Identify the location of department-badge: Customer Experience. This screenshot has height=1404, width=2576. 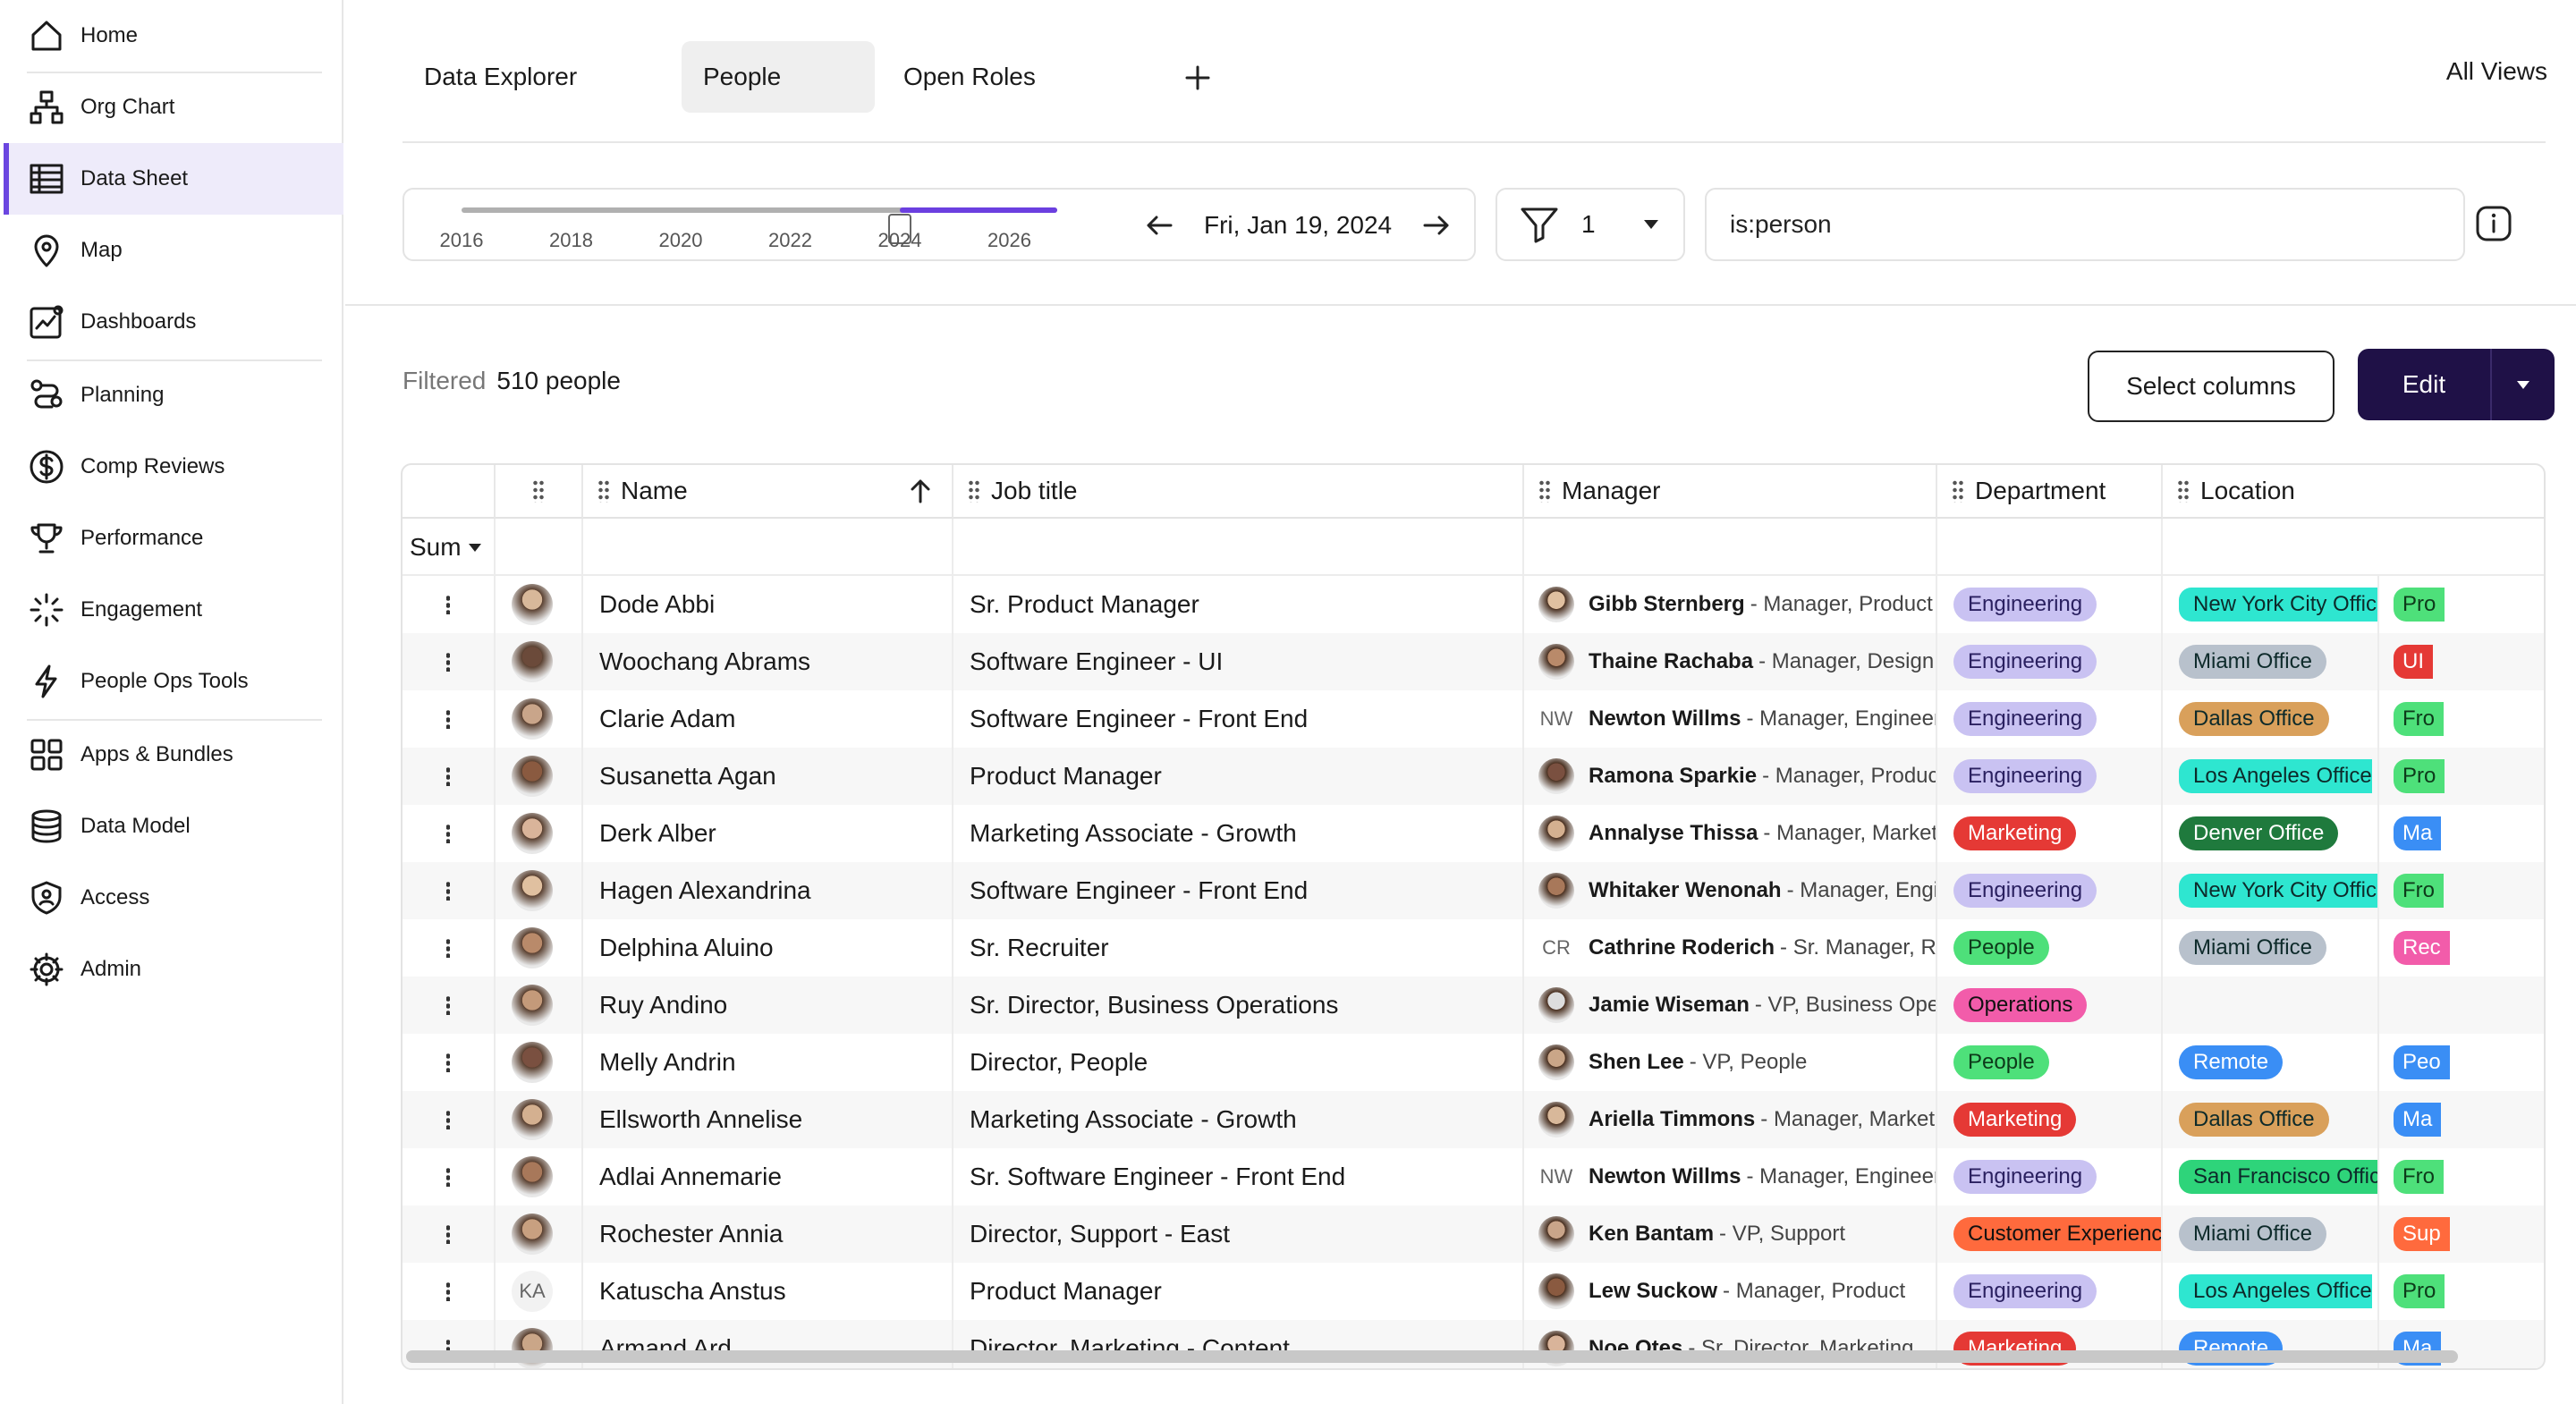
(2057, 1234).